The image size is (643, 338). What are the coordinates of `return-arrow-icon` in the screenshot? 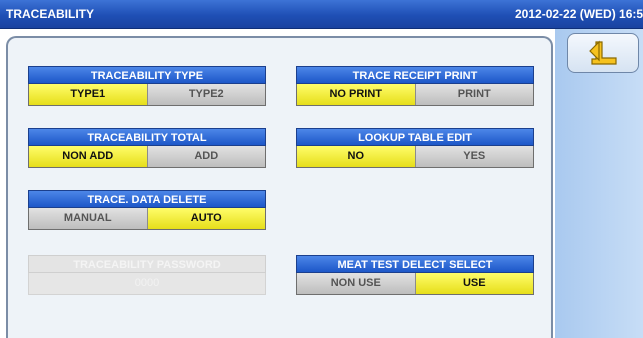 It's located at (603, 52).